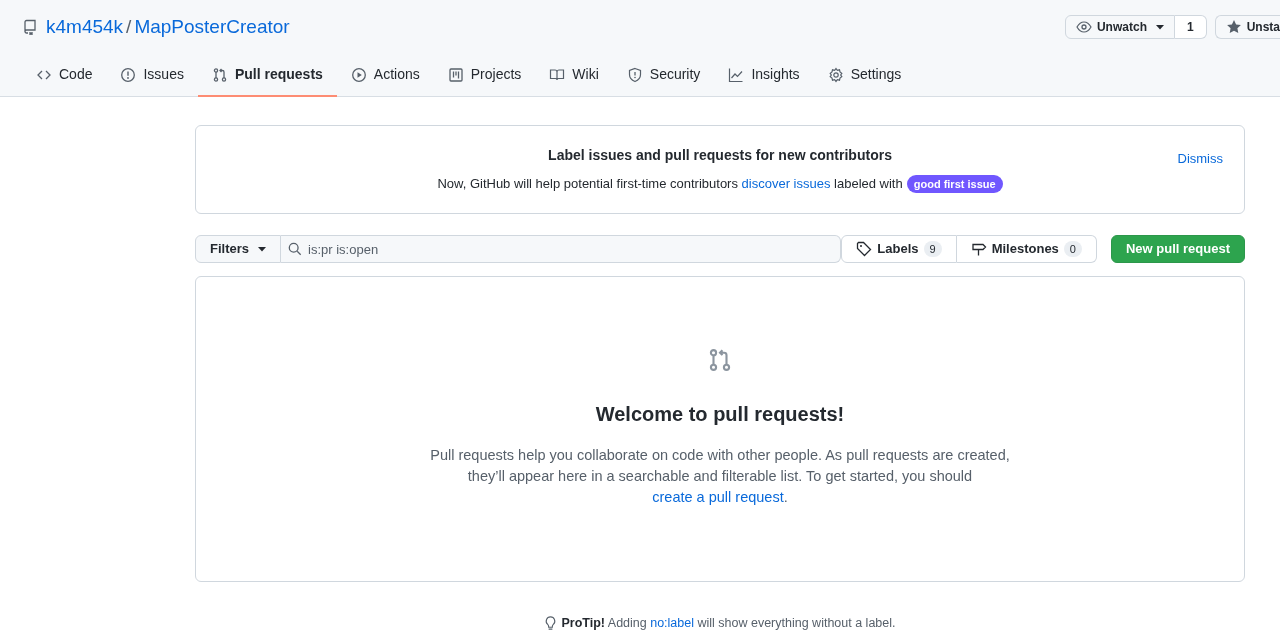 The width and height of the screenshot is (1280, 630). Describe the element at coordinates (1083, 27) in the screenshot. I see `eye-icon` at that location.